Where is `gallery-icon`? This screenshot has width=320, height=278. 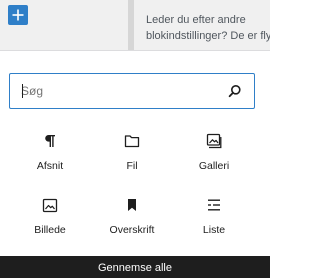
gallery-icon is located at coordinates (214, 141).